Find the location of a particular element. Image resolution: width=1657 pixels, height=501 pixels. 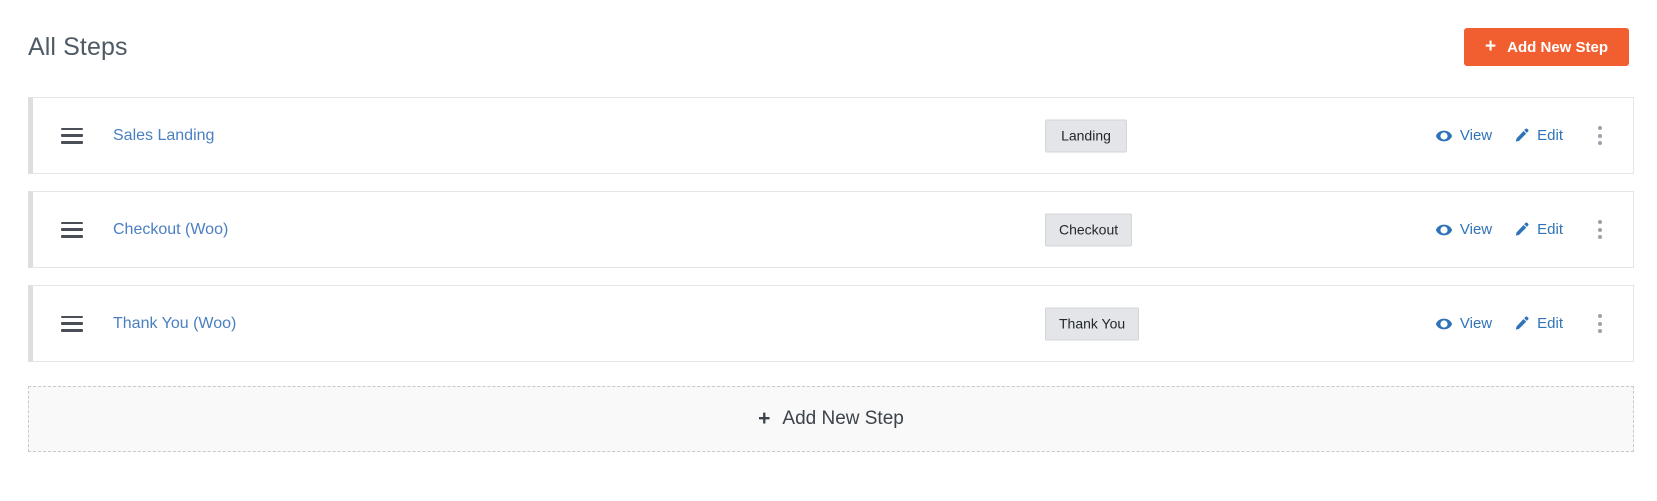

status-badge: Thank You is located at coordinates (1092, 323).